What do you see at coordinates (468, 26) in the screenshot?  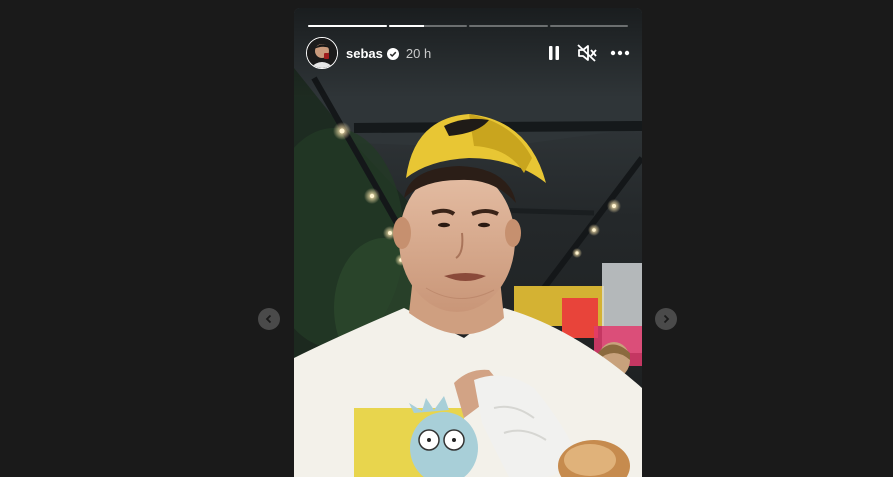 I see `story-progress-bar` at bounding box center [468, 26].